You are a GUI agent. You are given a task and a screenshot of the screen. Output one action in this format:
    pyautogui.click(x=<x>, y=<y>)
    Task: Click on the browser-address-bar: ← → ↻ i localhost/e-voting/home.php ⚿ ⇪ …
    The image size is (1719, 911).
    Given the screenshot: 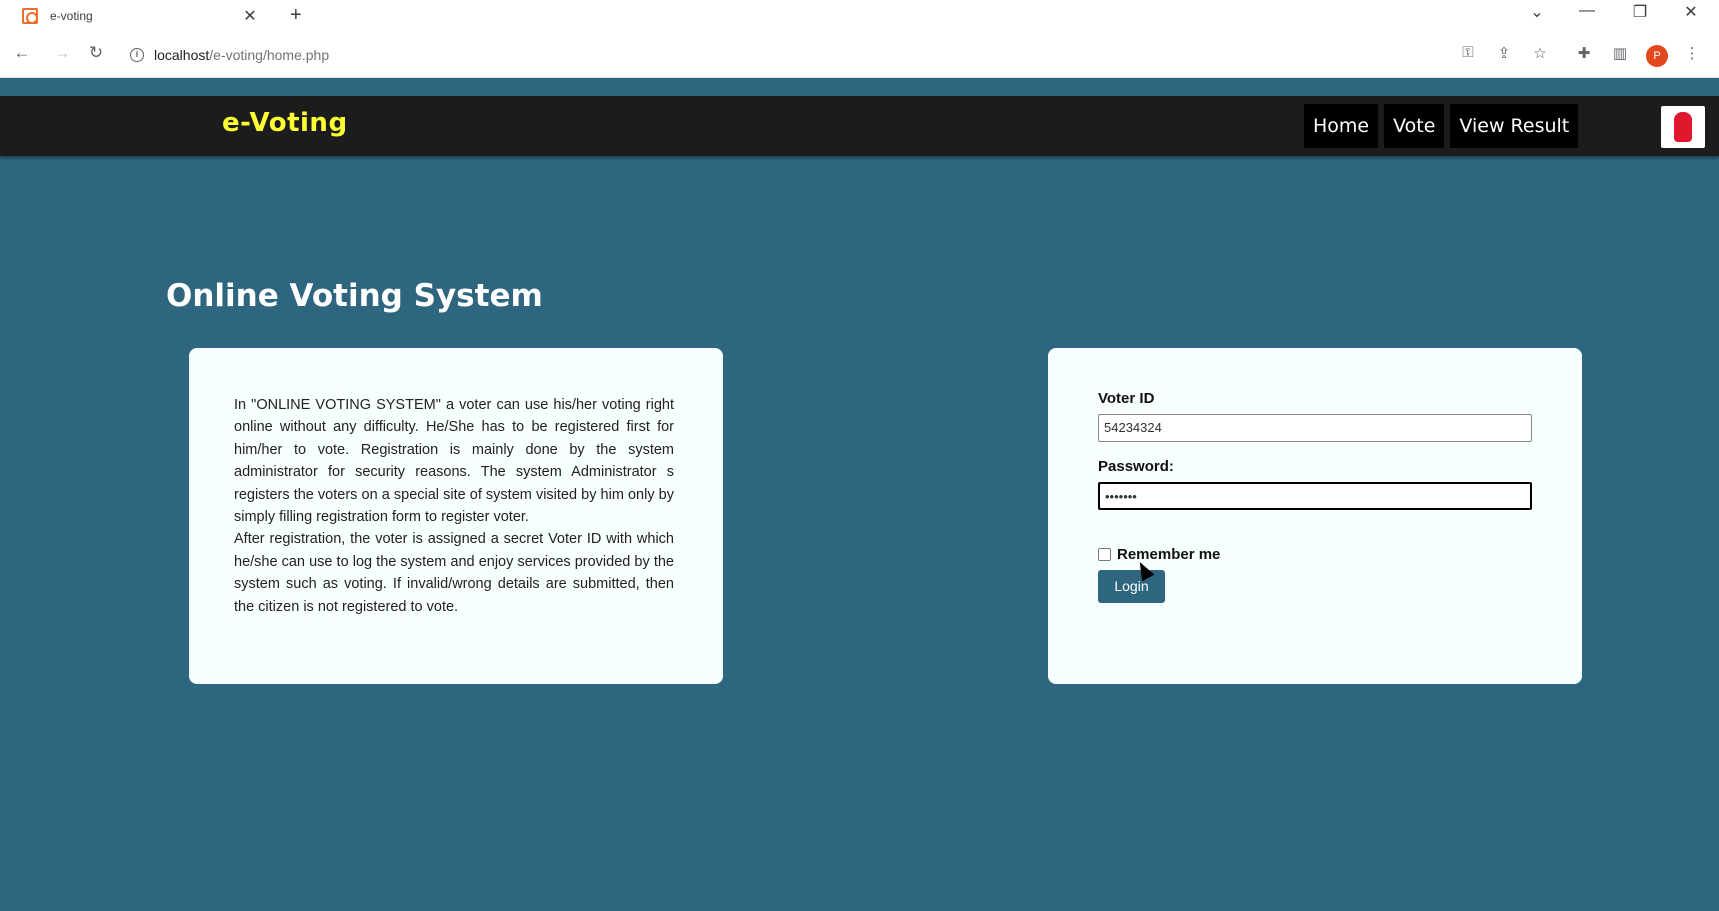 What is the action you would take?
    pyautogui.click(x=859, y=55)
    